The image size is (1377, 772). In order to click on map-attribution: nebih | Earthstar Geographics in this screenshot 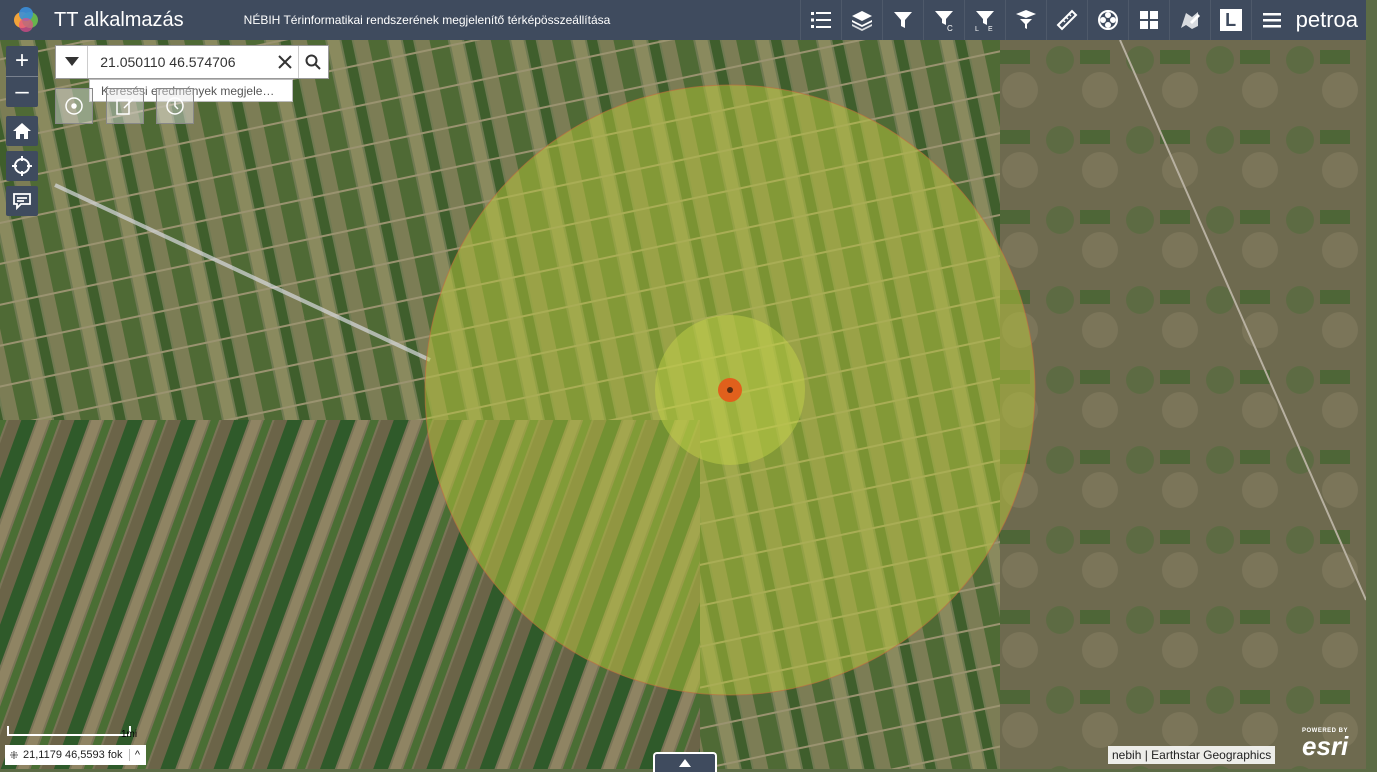, I will do `click(1192, 755)`.